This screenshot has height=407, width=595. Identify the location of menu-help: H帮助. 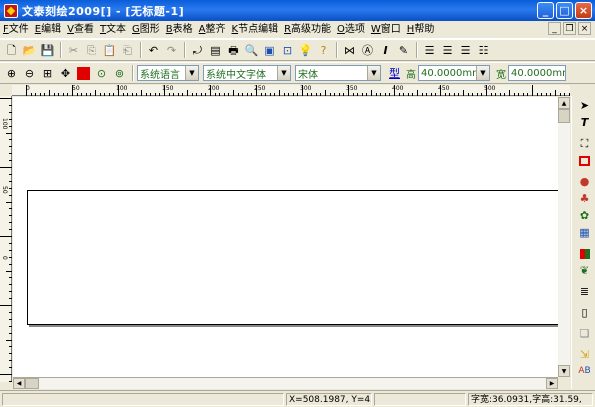
(421, 30).